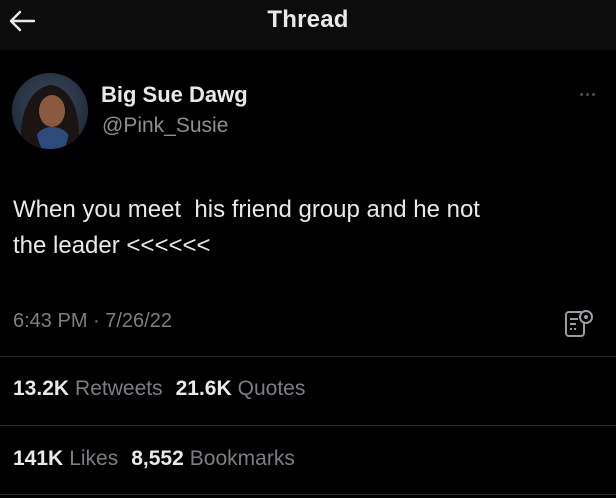 The image size is (616, 498). I want to click on quotes-label: Quotes, so click(271, 388).